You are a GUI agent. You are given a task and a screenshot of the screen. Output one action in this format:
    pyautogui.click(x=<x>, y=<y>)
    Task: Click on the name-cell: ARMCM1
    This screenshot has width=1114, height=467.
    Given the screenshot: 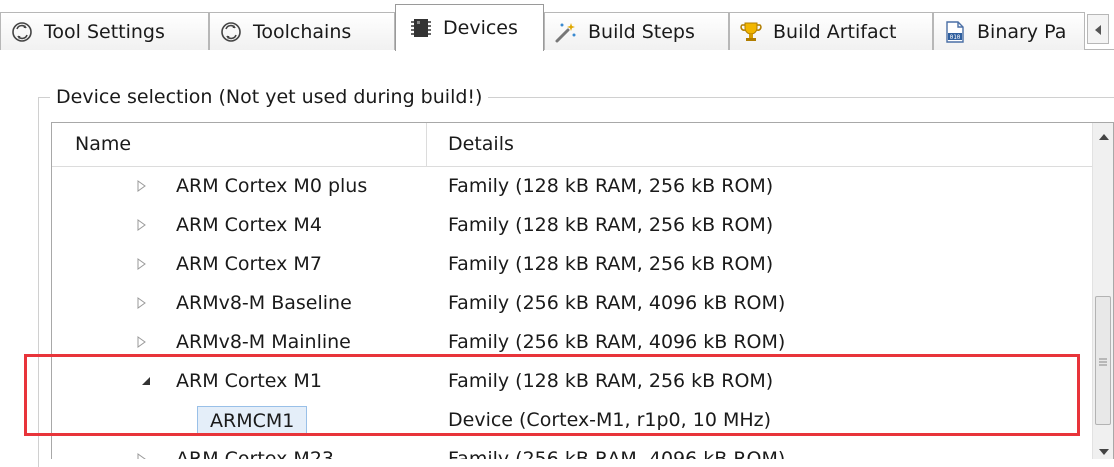 What is the action you would take?
    pyautogui.click(x=239, y=420)
    